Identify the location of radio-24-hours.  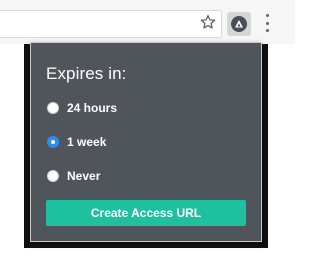
(53, 108).